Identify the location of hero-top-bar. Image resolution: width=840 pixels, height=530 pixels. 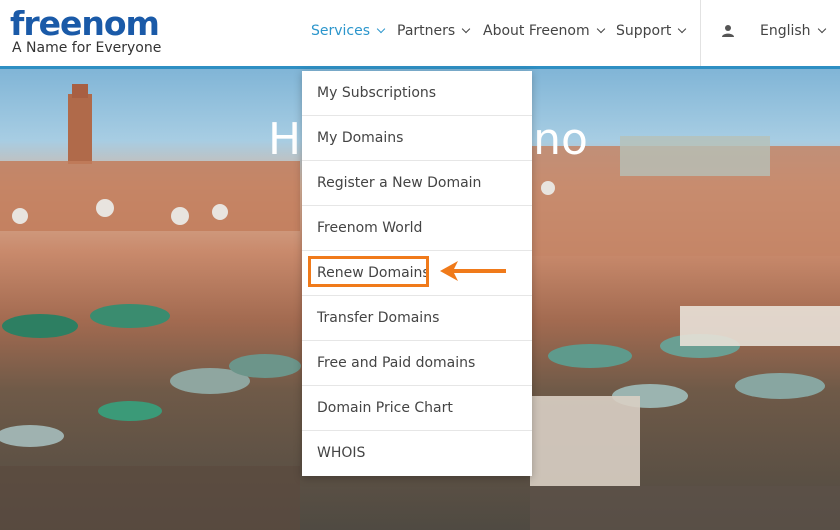
(420, 67).